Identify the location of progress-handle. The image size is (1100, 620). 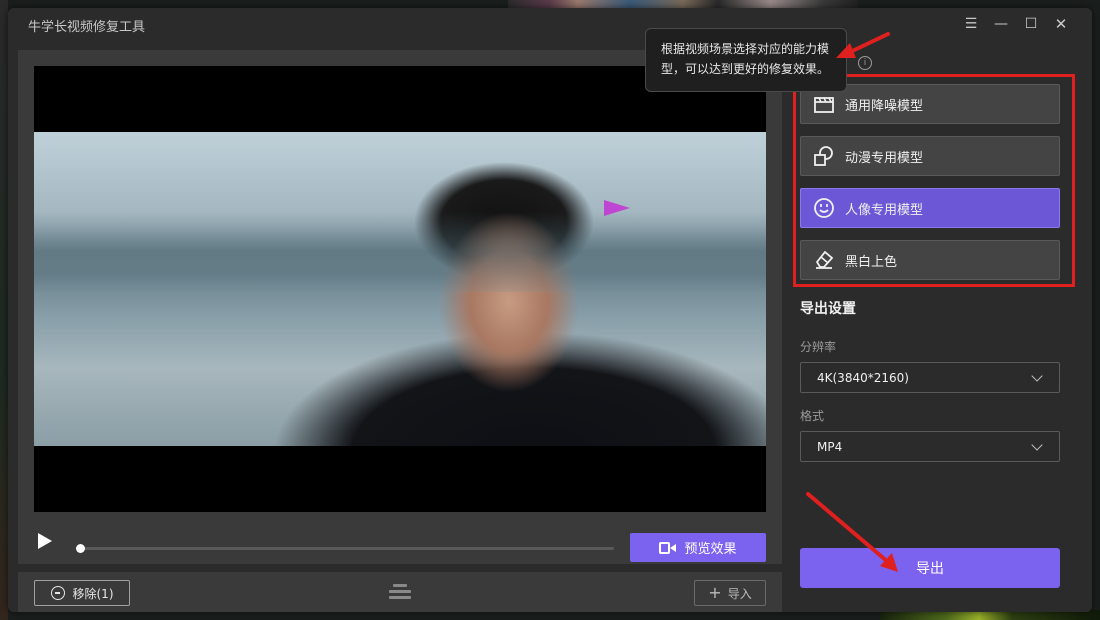
(80, 548).